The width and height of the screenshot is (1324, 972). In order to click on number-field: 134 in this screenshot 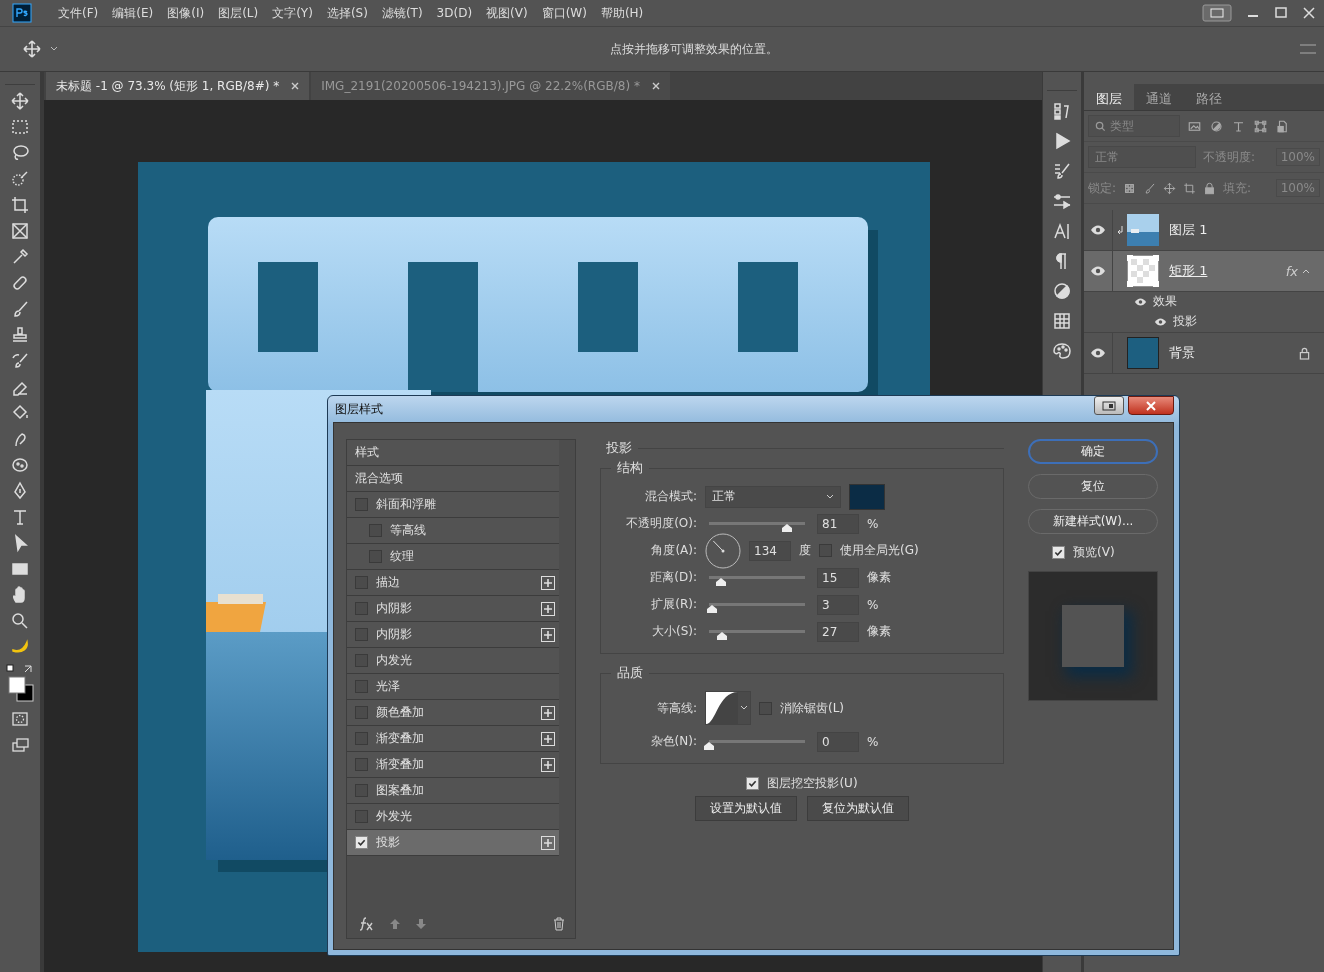, I will do `click(770, 550)`.